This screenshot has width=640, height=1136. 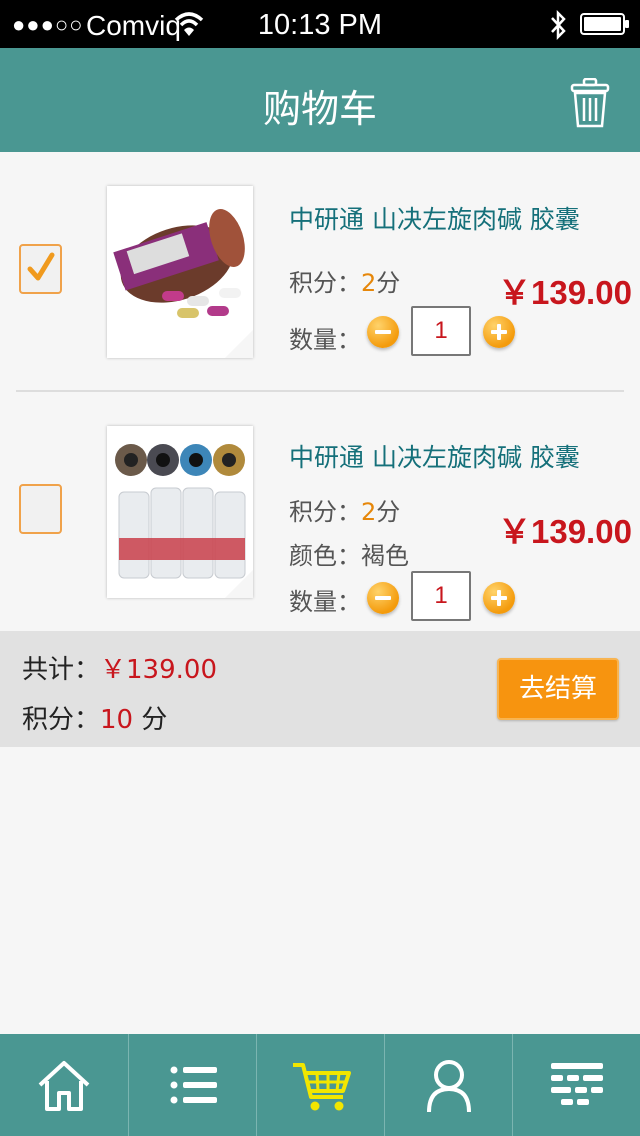 I want to click on bottom-tab-bar, so click(x=320, y=1085).